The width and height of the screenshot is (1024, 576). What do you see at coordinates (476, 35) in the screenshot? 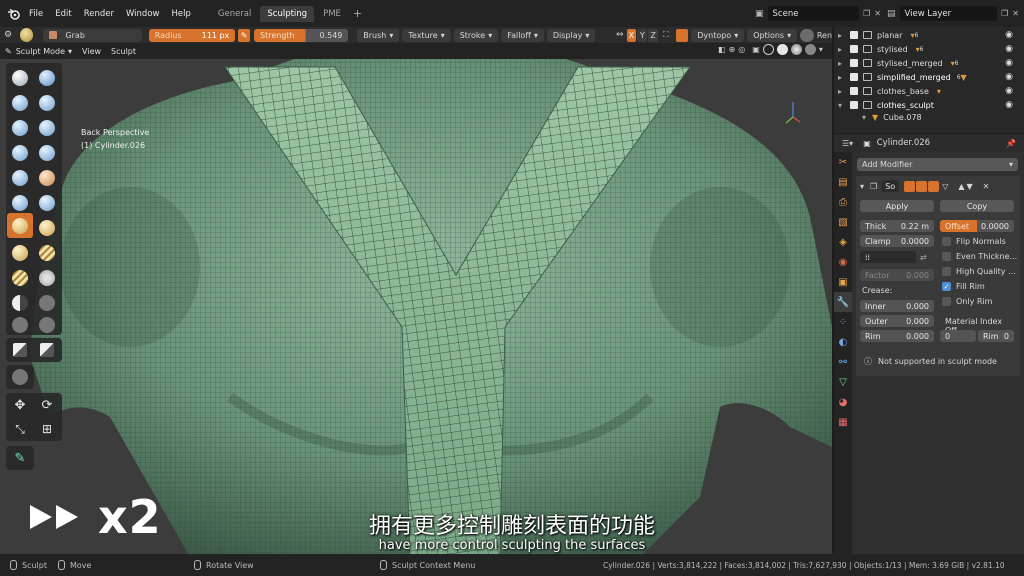
I see `stroke-menu: Stroke ▾` at bounding box center [476, 35].